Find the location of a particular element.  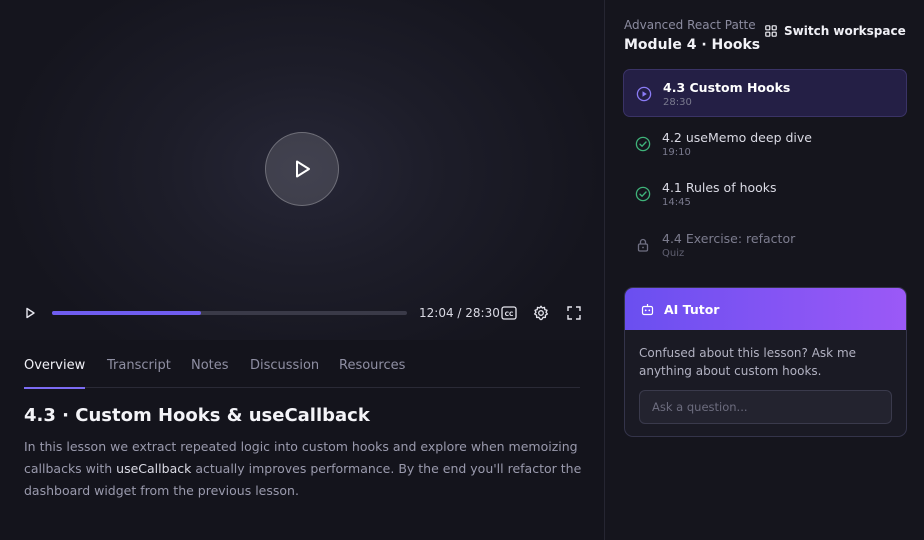

tab-notes: Notes is located at coordinates (210, 373).